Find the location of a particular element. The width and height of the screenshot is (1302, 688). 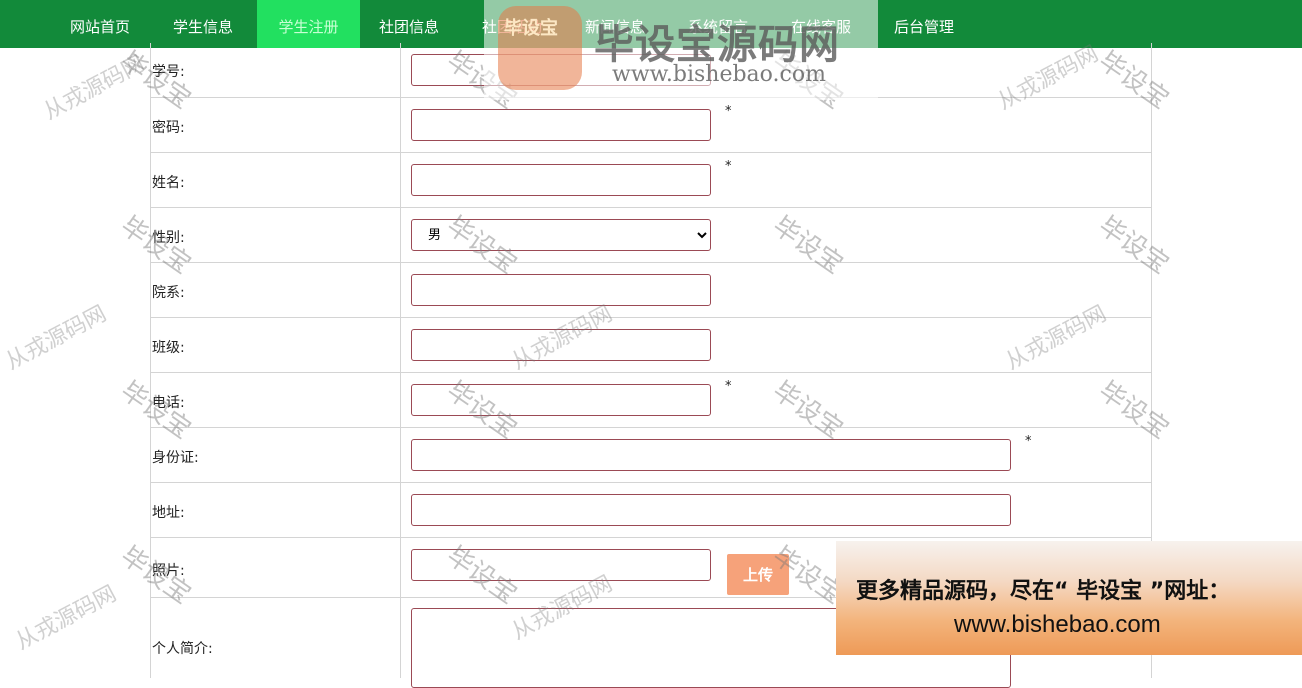

promo-url: www.bishebao.com is located at coordinates (1057, 624).